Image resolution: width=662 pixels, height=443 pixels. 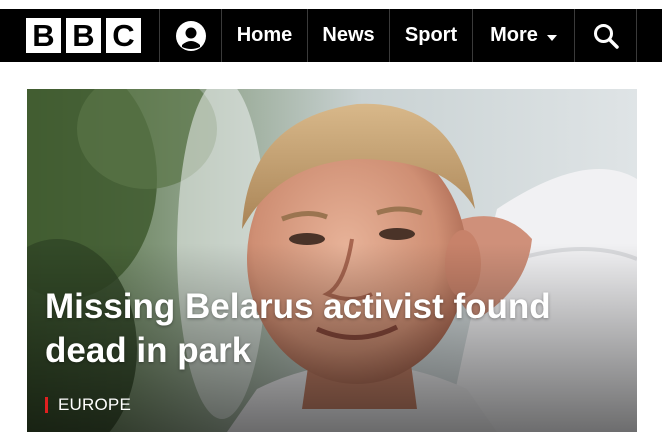 What do you see at coordinates (551, 37) in the screenshot?
I see `chevron-down-icon` at bounding box center [551, 37].